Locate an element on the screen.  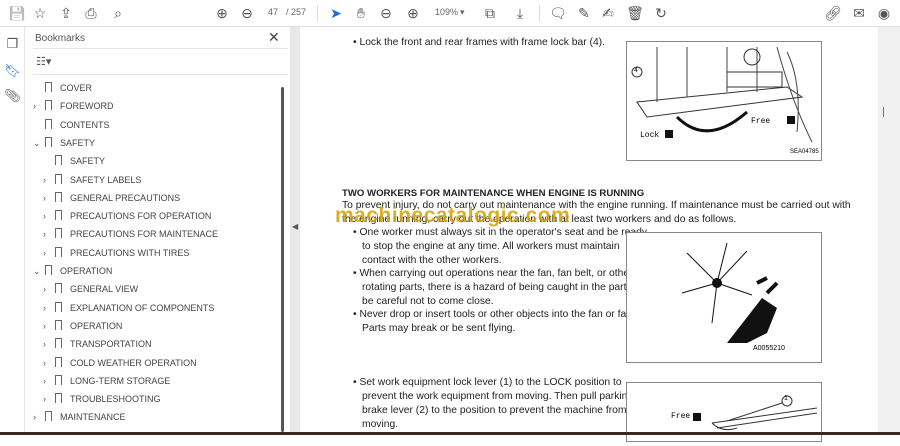
search-icon: ⌕ is located at coordinates (118, 13).